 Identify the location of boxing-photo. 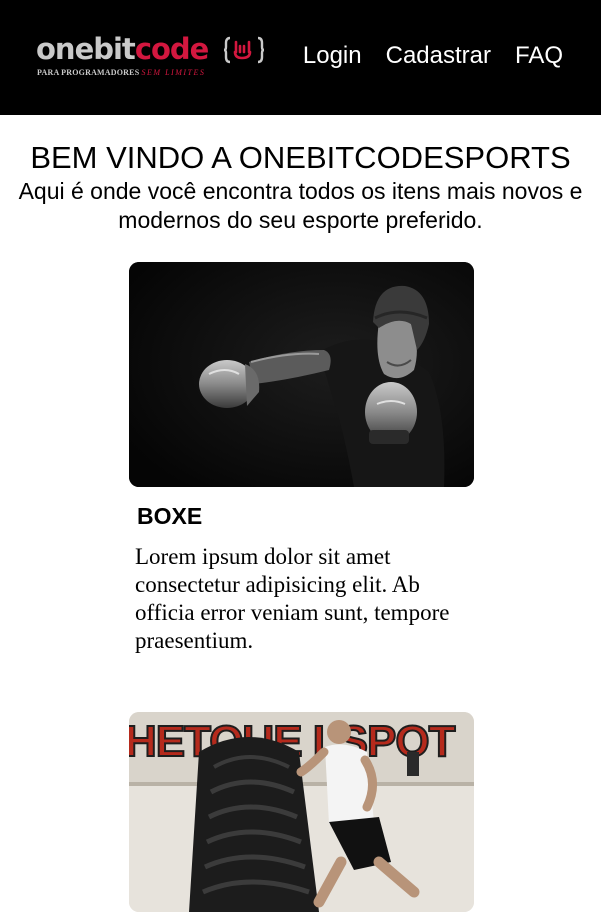
(301, 374).